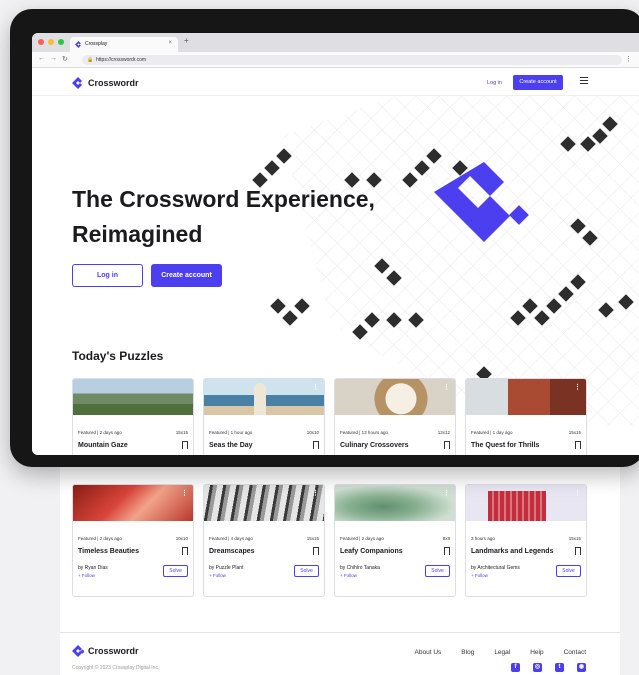  I want to click on maximize-window-icon, so click(61, 42).